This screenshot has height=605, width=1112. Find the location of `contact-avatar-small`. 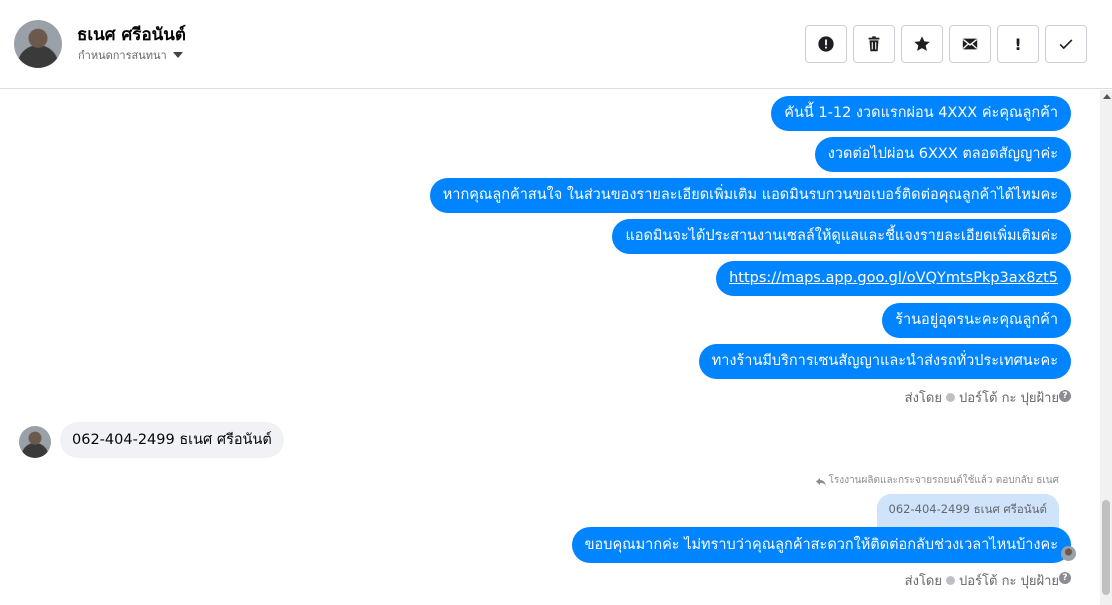

contact-avatar-small is located at coordinates (35, 442).